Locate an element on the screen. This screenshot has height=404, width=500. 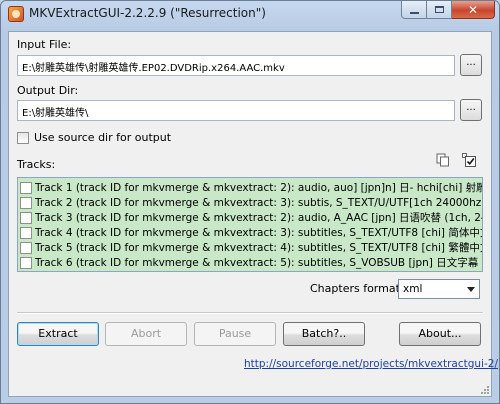
title-bar: MKVExtractGUI-2.2.2.9 ("Resurrection") ✕ is located at coordinates (250, 14).